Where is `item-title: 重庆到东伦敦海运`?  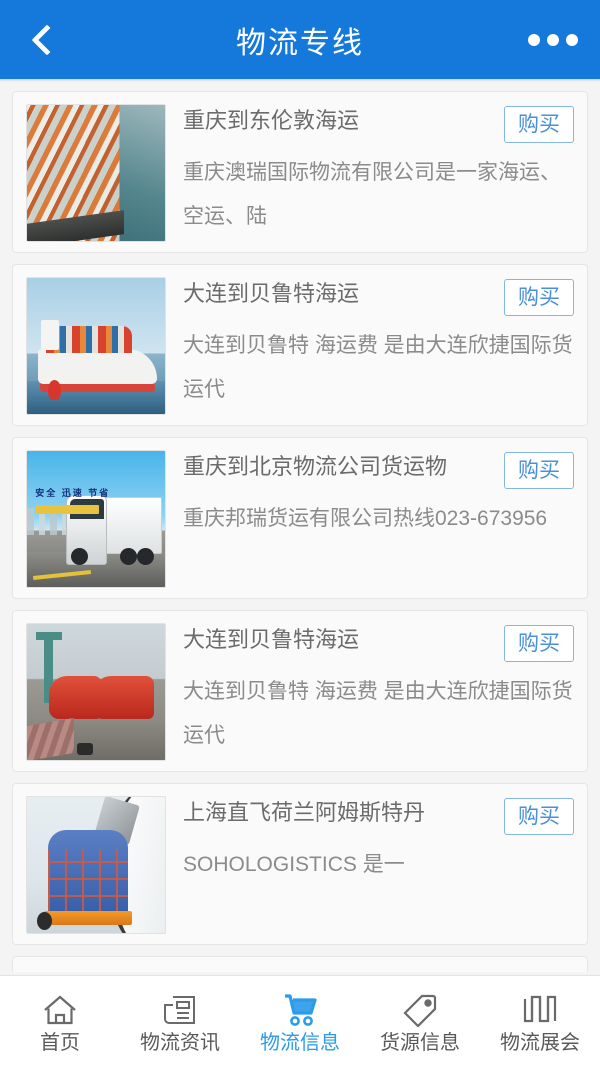 item-title: 重庆到东伦敦海运 is located at coordinates (271, 120).